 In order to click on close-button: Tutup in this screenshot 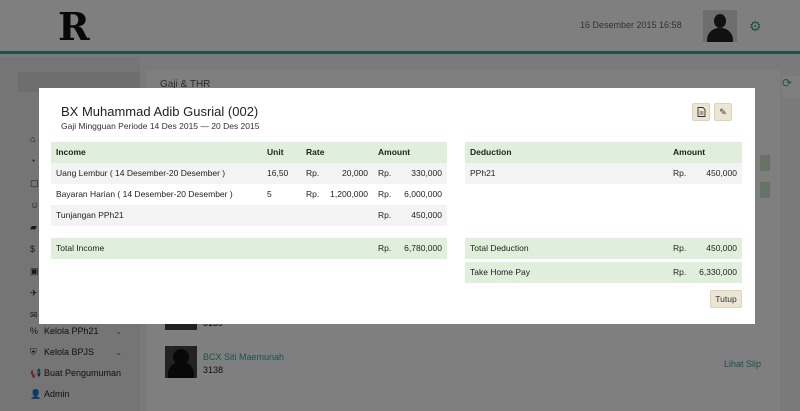, I will do `click(726, 299)`.